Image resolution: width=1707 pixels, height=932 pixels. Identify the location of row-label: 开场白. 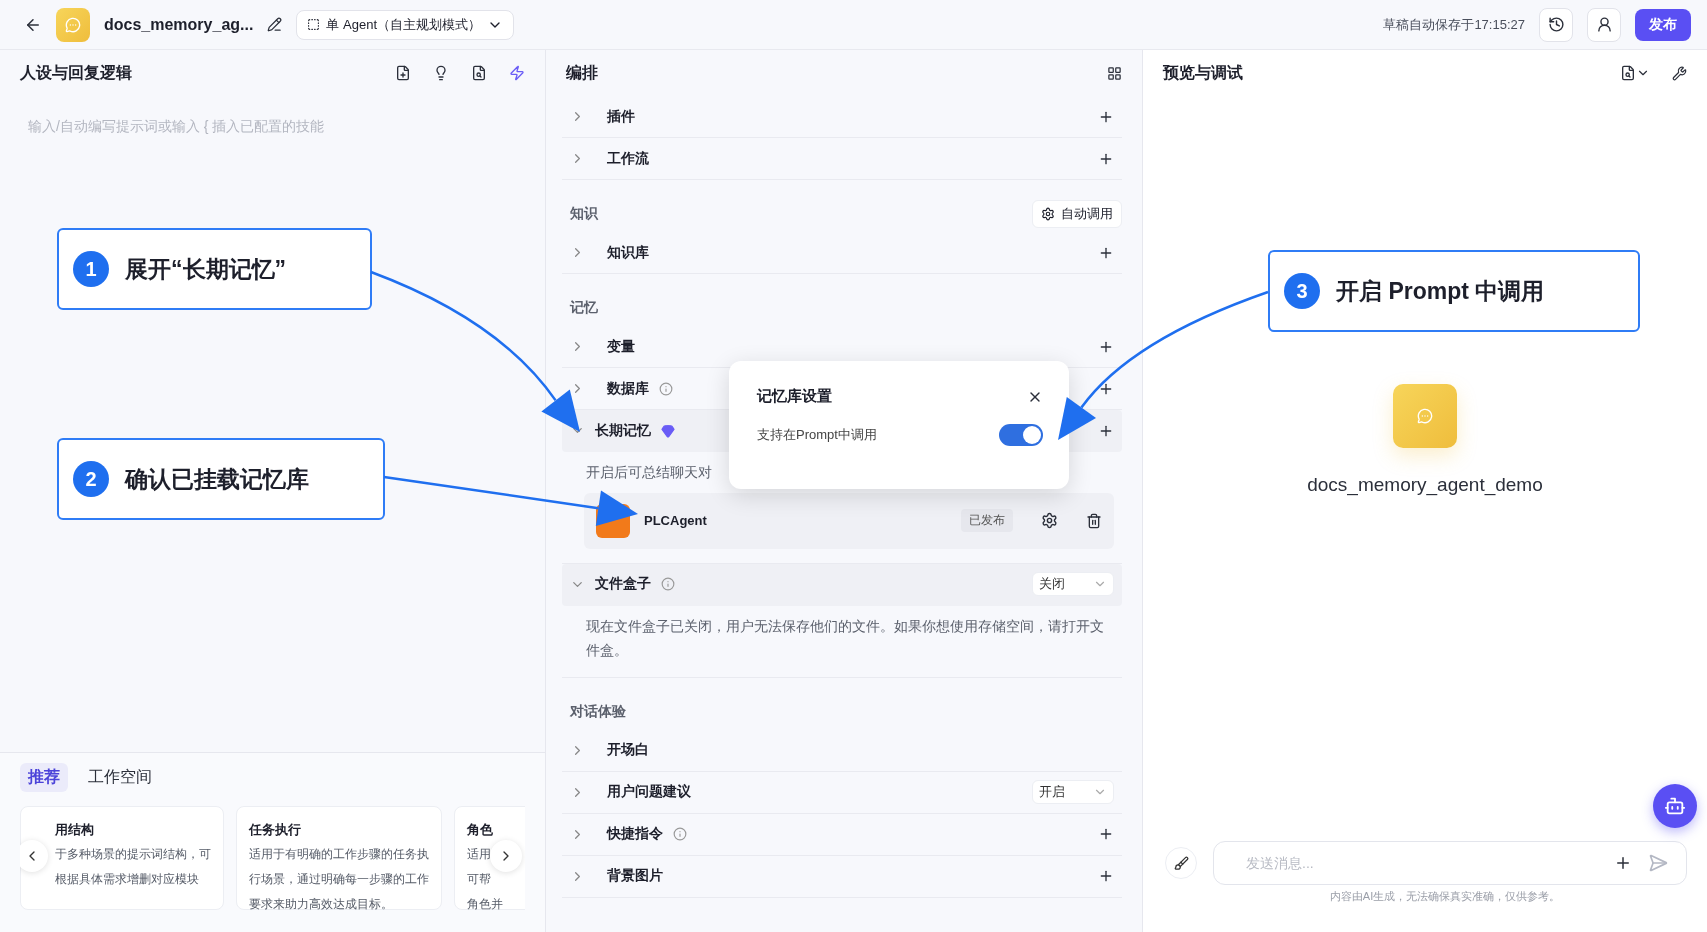
(628, 750).